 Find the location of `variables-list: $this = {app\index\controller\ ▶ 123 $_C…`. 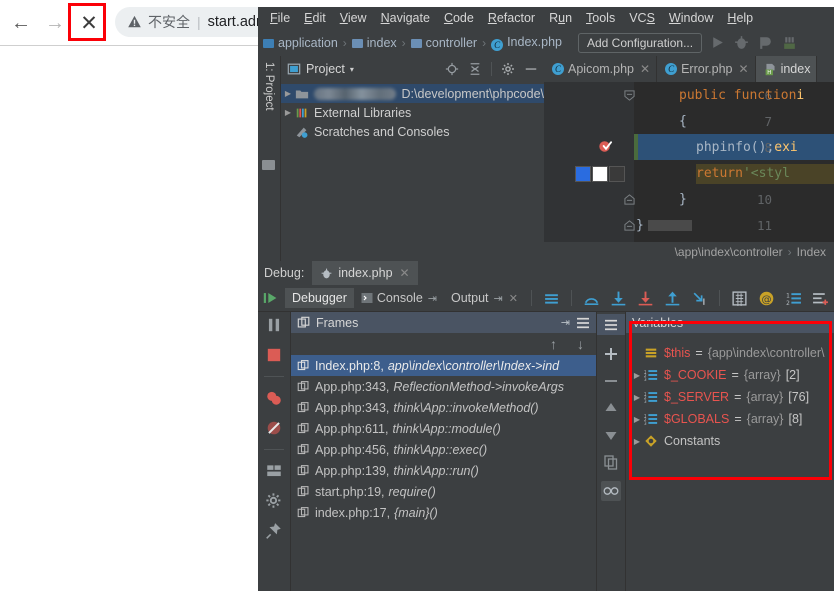

variables-list: $this = {app\index\controller\ ▶ 123 $_C… is located at coordinates (730, 462).